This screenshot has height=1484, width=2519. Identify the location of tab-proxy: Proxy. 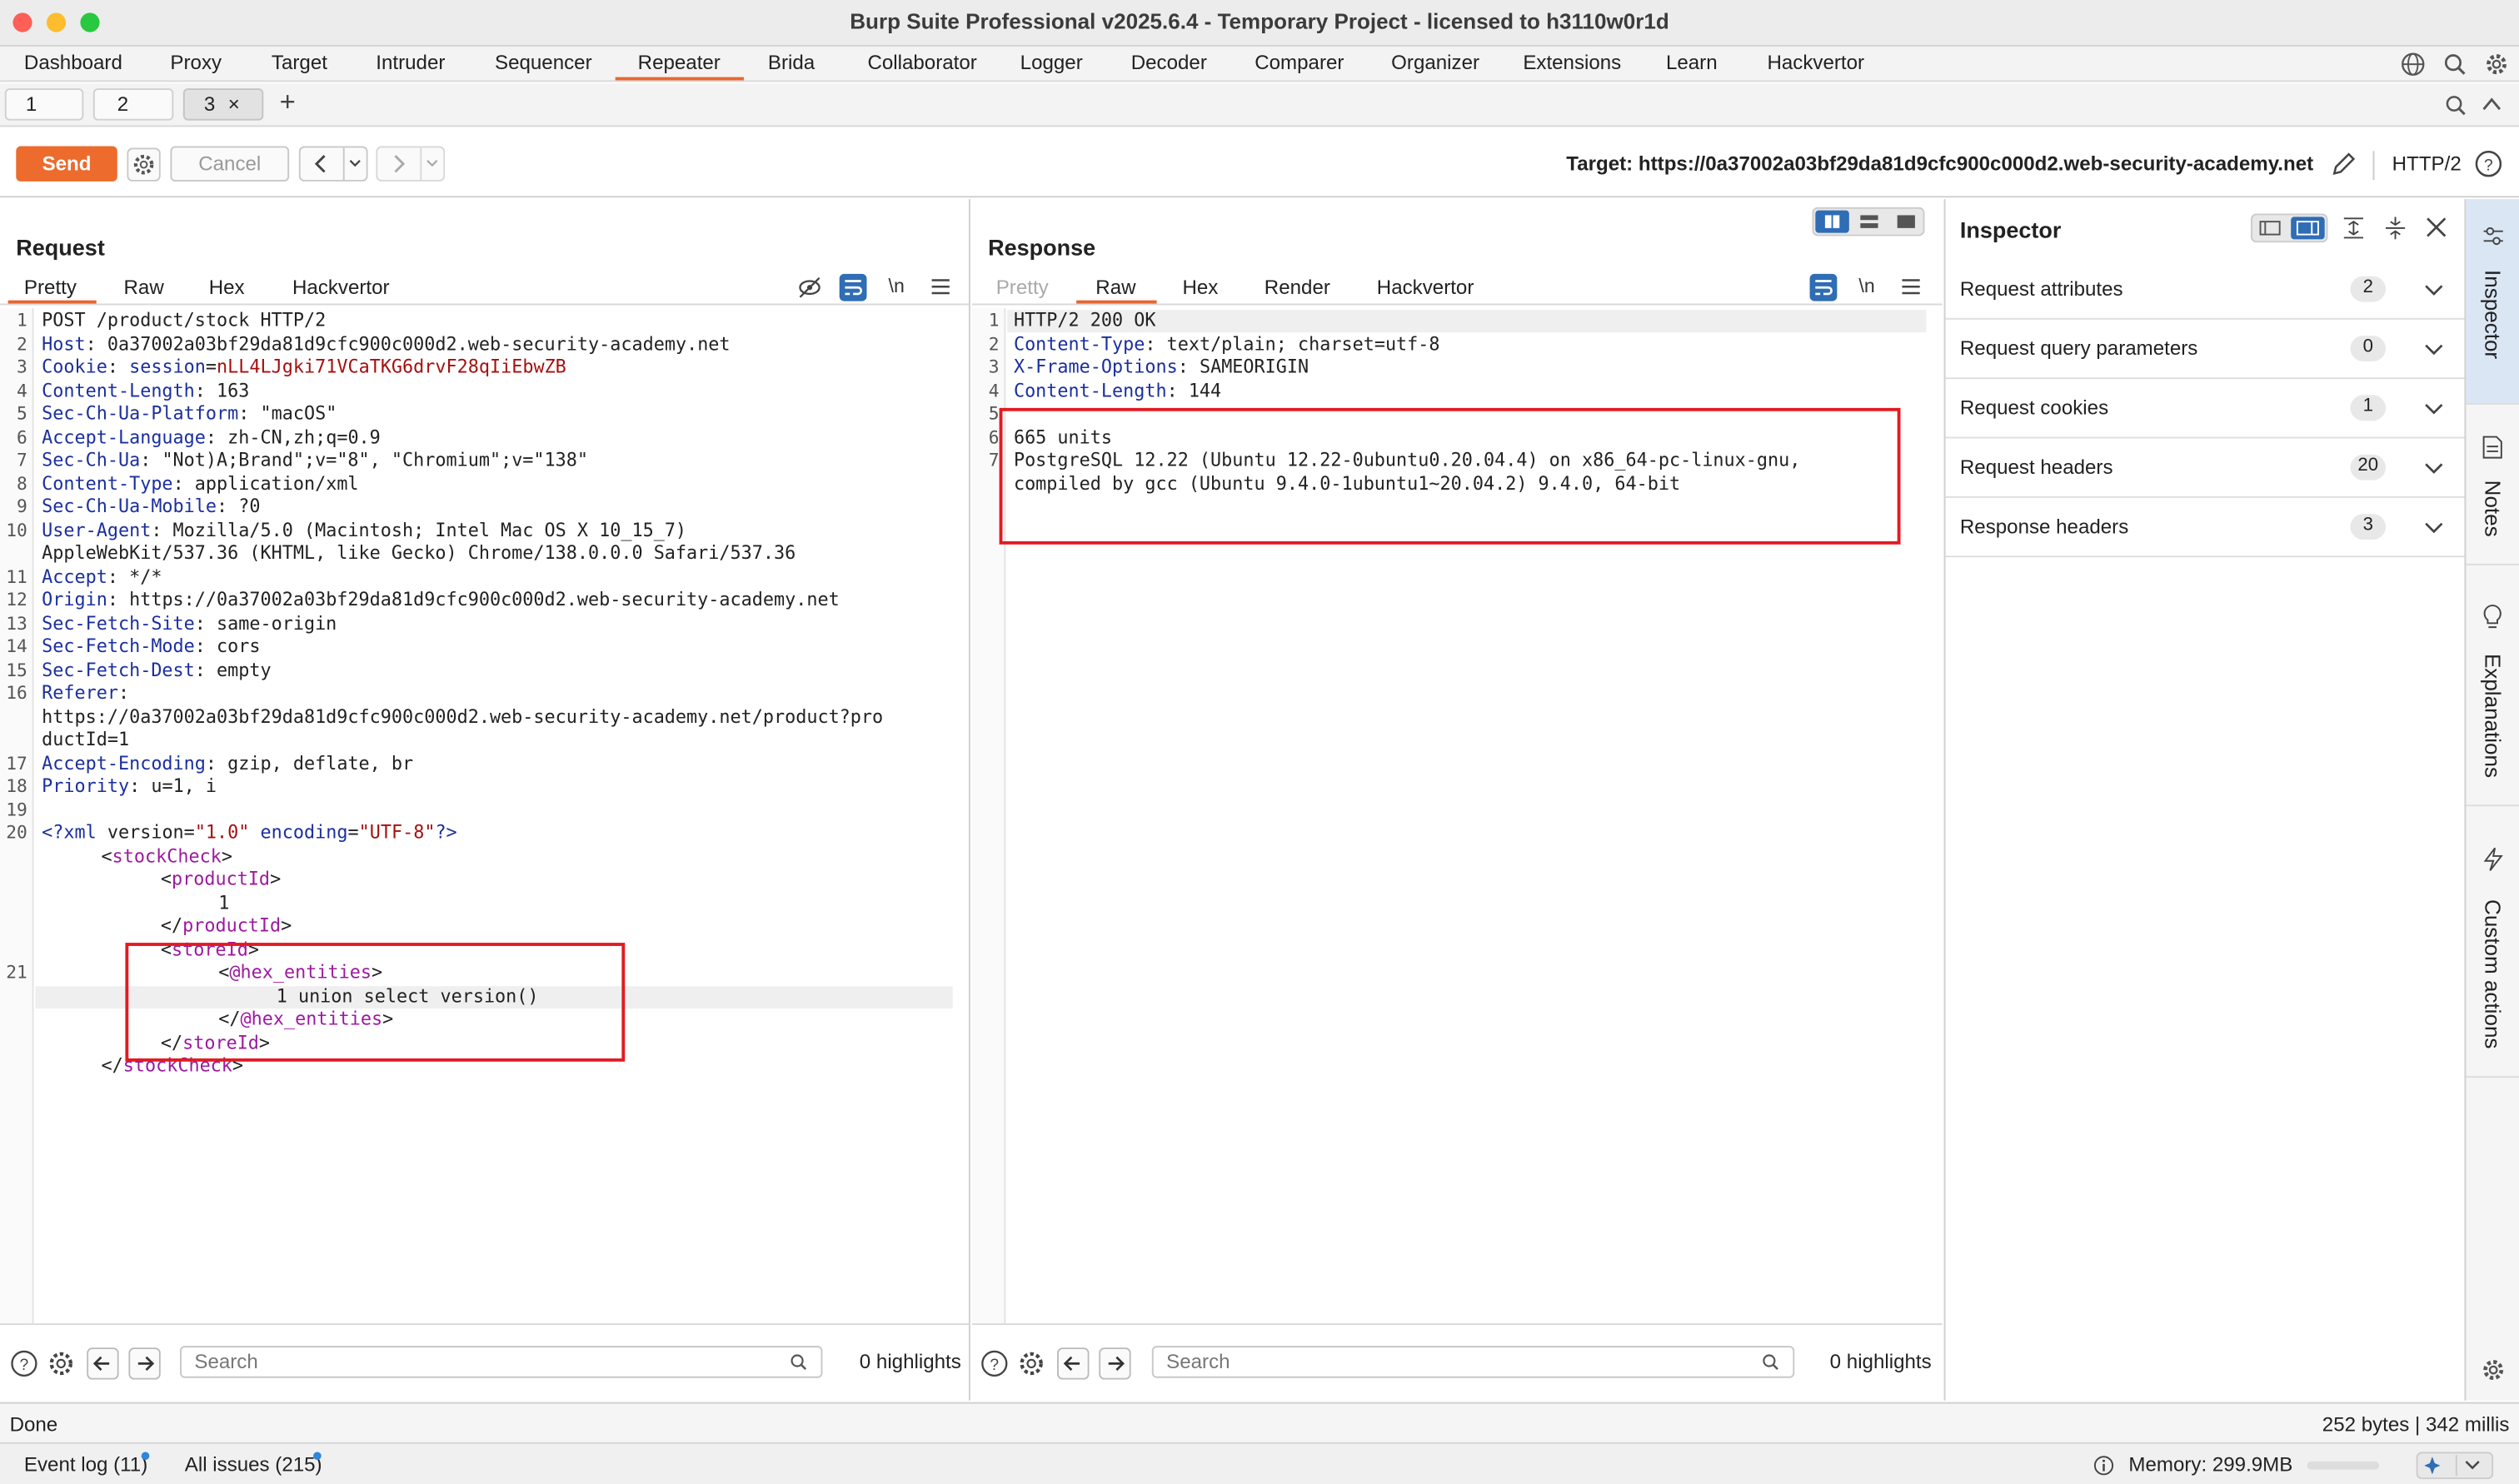
(196, 63).